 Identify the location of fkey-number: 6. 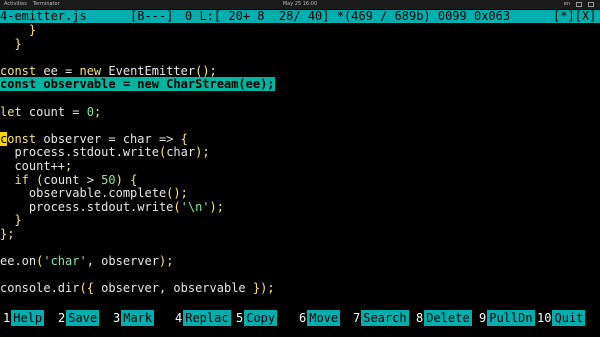
(303, 318).